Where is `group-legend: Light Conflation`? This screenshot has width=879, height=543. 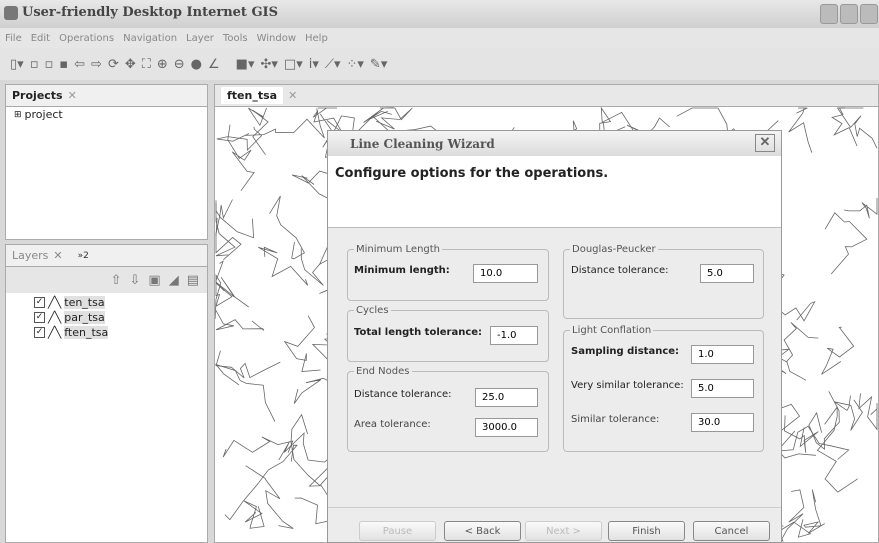
group-legend: Light Conflation is located at coordinates (612, 330).